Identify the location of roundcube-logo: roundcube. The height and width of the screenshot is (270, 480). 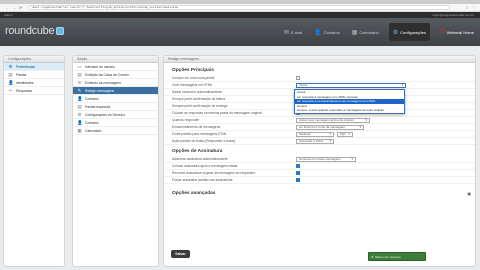
(35, 31).